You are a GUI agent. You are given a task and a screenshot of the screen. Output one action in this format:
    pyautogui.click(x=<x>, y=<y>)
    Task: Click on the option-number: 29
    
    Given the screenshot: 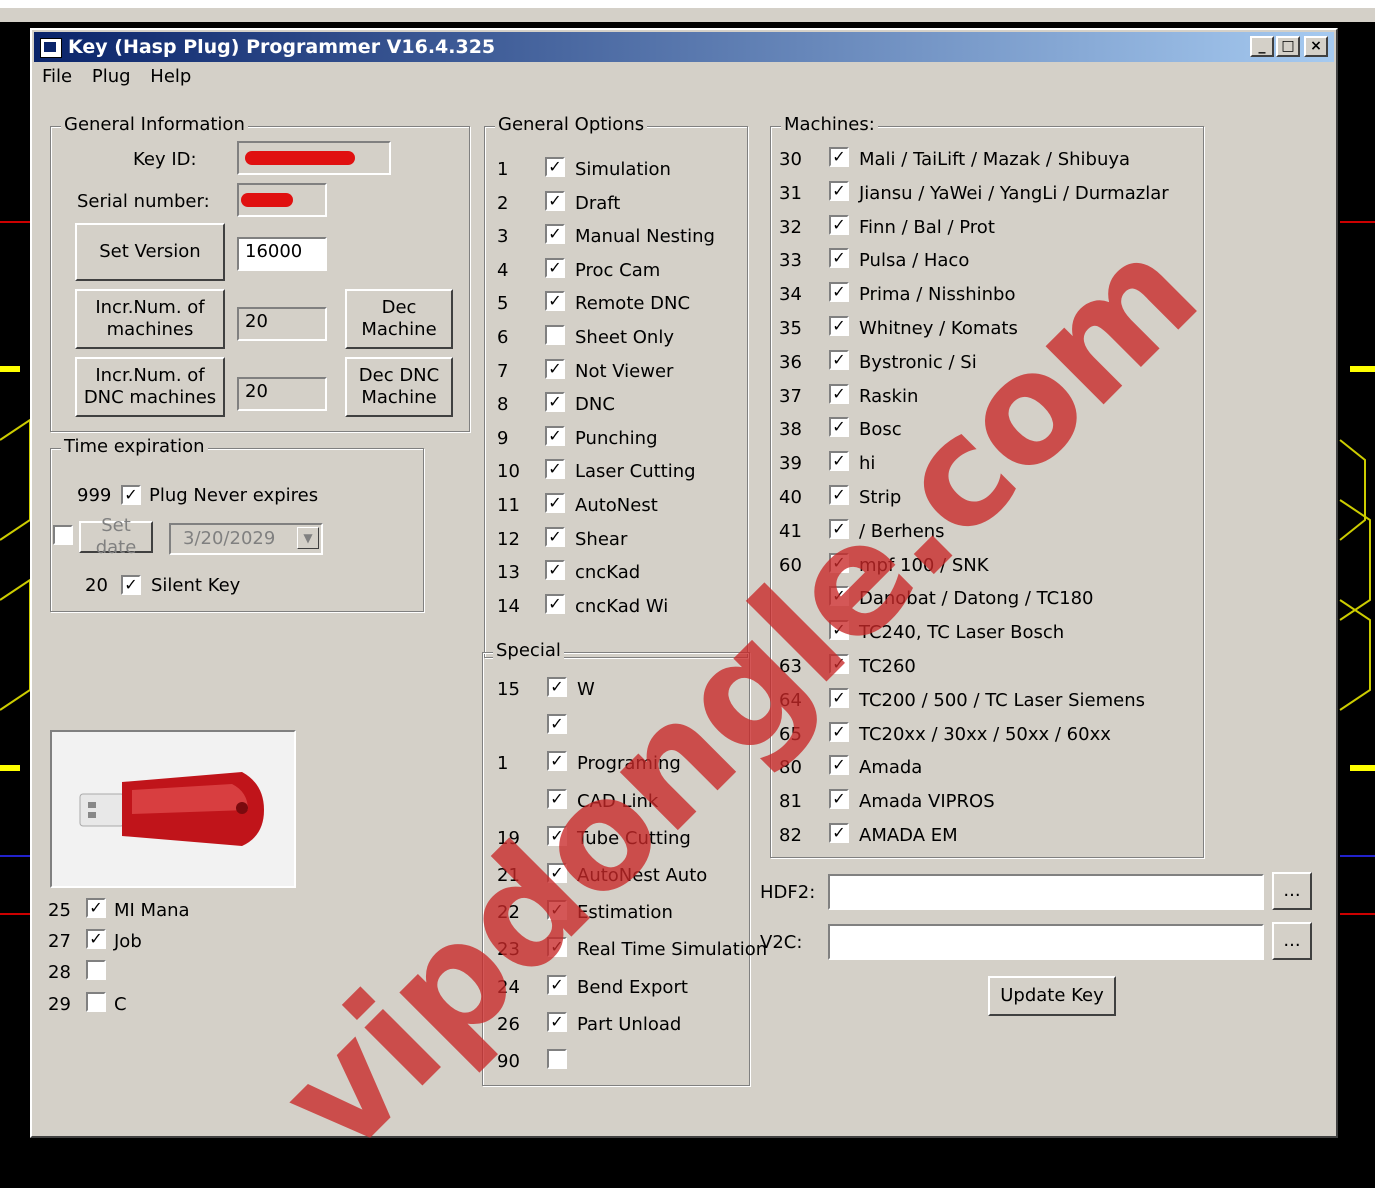 What is the action you would take?
    pyautogui.click(x=59, y=1004)
    